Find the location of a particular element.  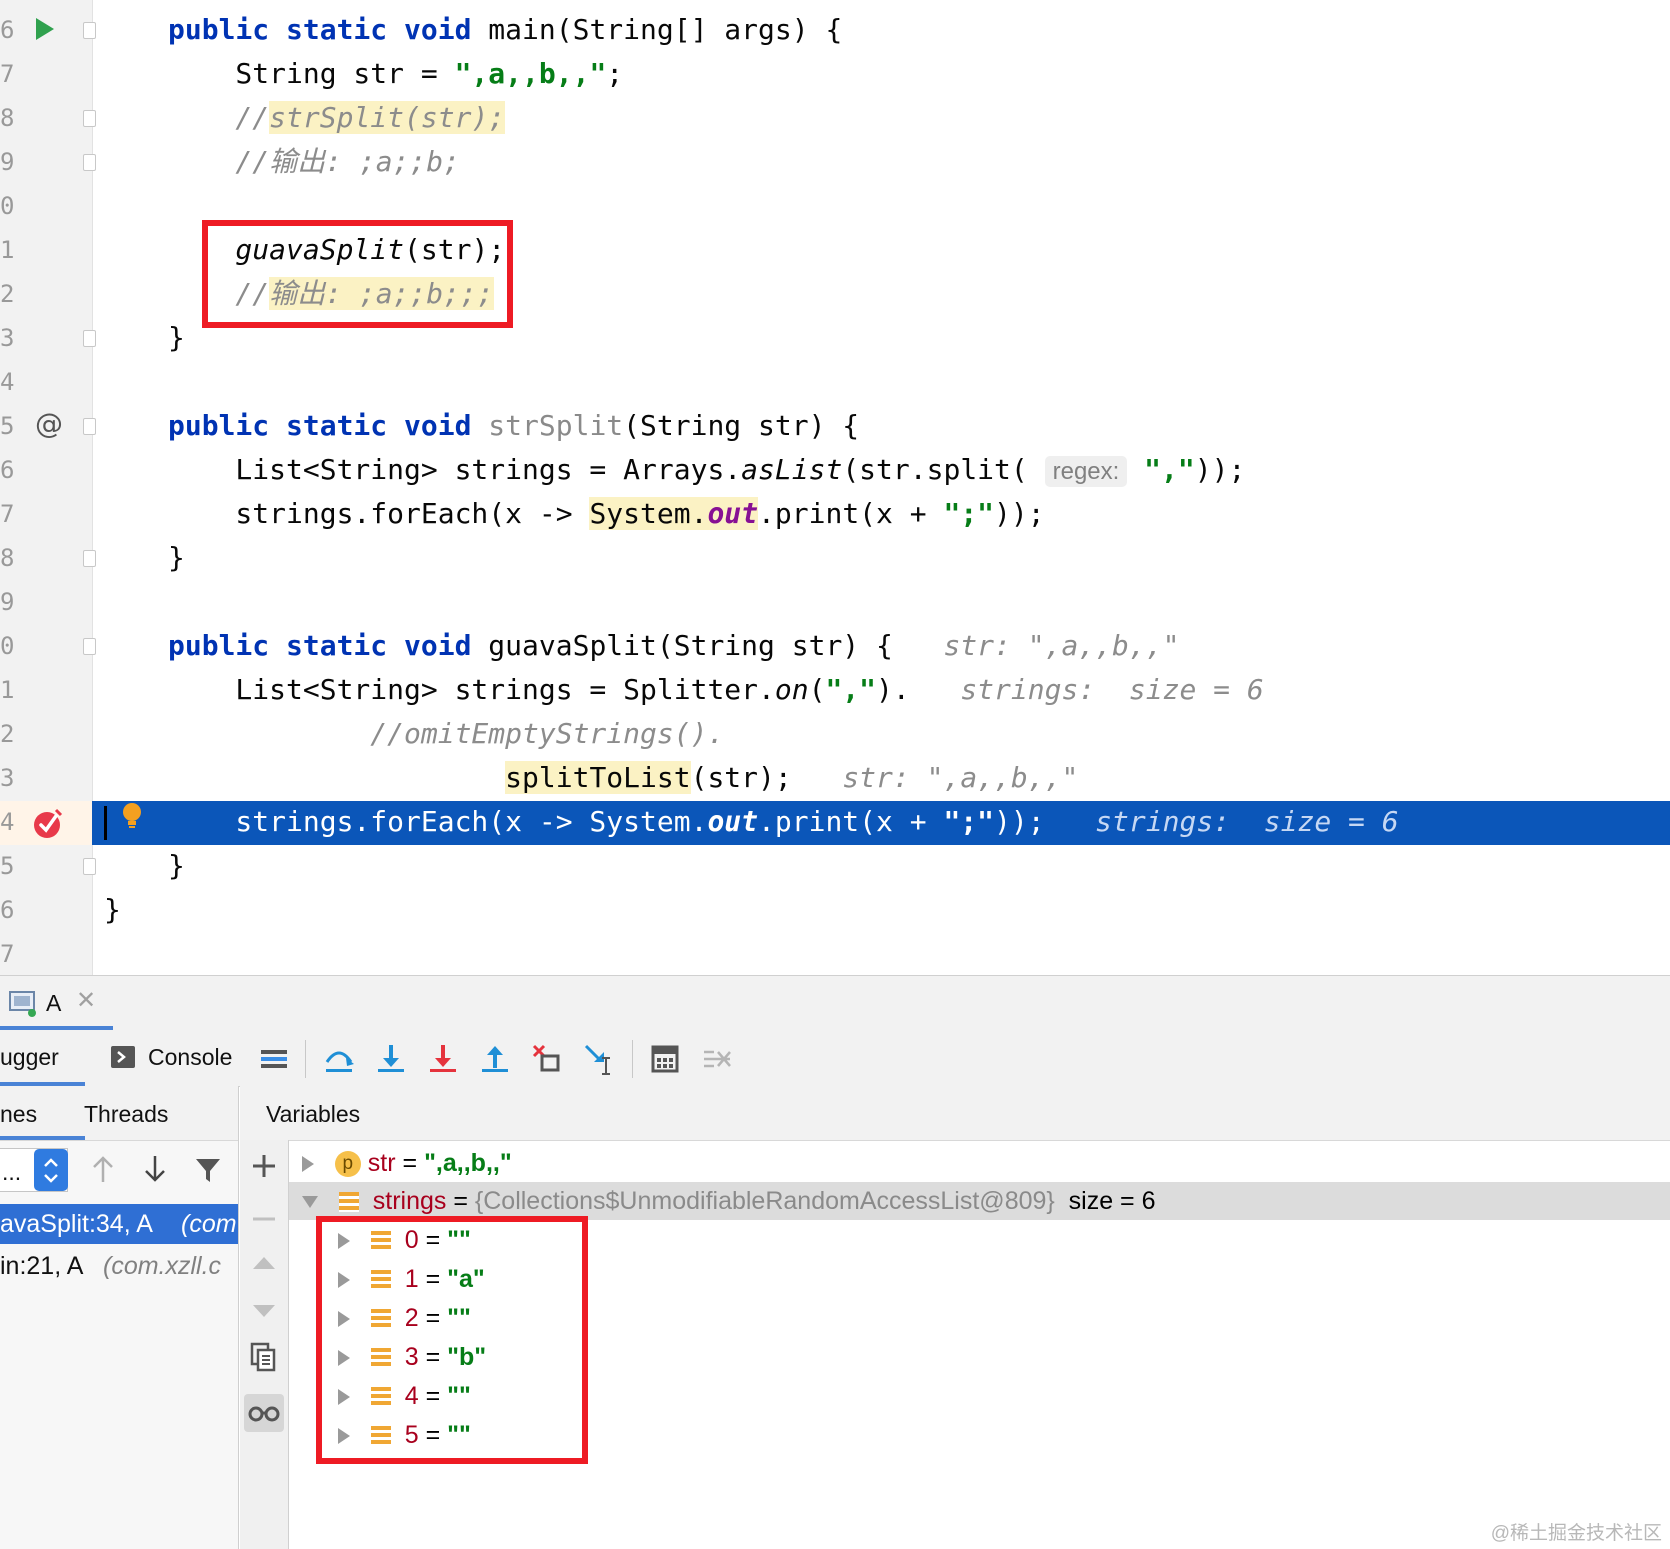

glasses-icon is located at coordinates (264, 1414).